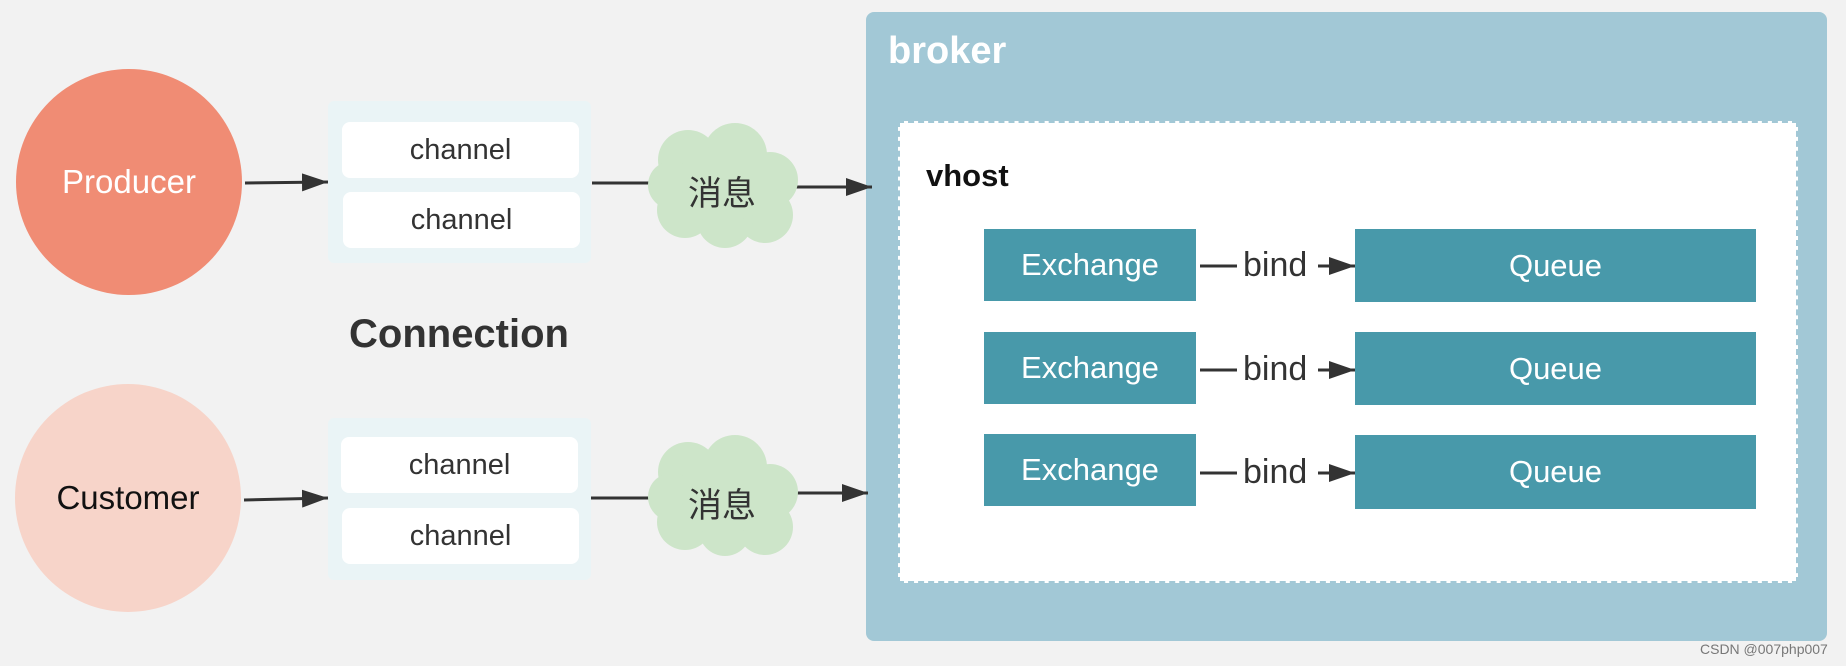 The image size is (1846, 666). Describe the element at coordinates (286, 182) in the screenshot. I see `arrow-producer-connection` at that location.